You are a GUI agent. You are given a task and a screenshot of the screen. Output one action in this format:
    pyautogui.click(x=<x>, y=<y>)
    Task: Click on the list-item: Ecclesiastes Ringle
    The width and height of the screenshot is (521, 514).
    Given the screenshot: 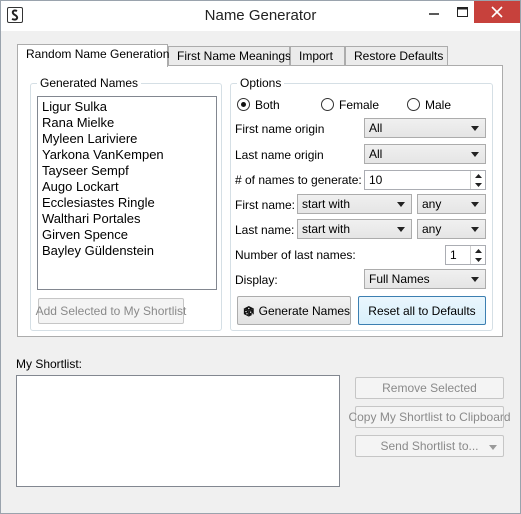 What is the action you would take?
    pyautogui.click(x=127, y=203)
    